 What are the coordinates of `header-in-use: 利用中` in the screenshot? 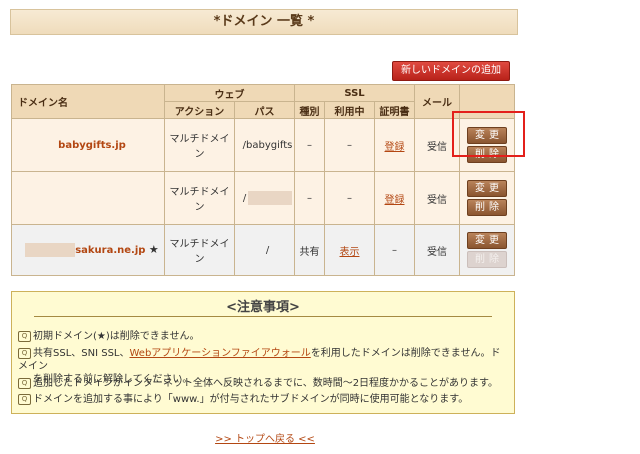 It's located at (349, 110).